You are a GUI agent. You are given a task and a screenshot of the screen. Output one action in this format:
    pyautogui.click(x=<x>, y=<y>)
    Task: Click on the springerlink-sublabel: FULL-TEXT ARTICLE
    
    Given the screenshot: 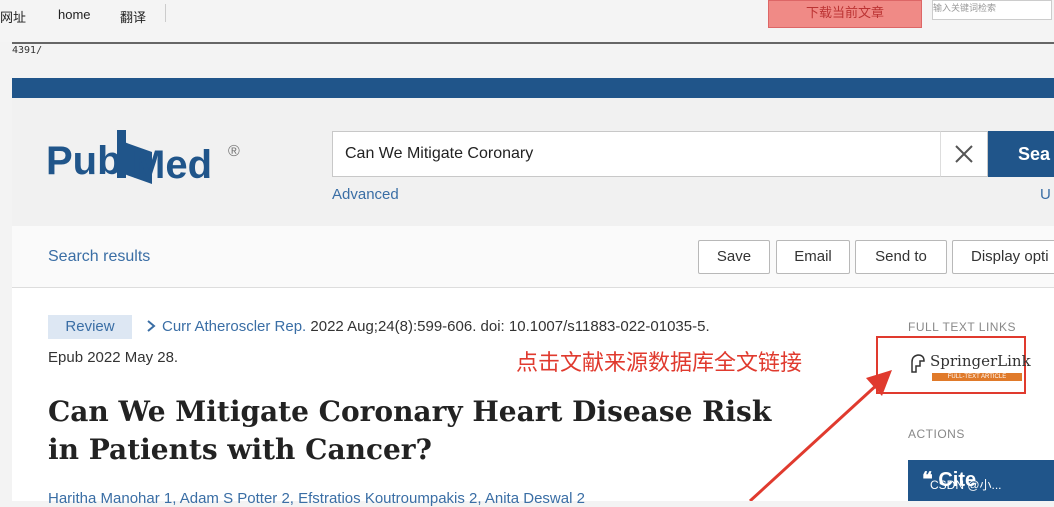 What is the action you would take?
    pyautogui.click(x=977, y=377)
    